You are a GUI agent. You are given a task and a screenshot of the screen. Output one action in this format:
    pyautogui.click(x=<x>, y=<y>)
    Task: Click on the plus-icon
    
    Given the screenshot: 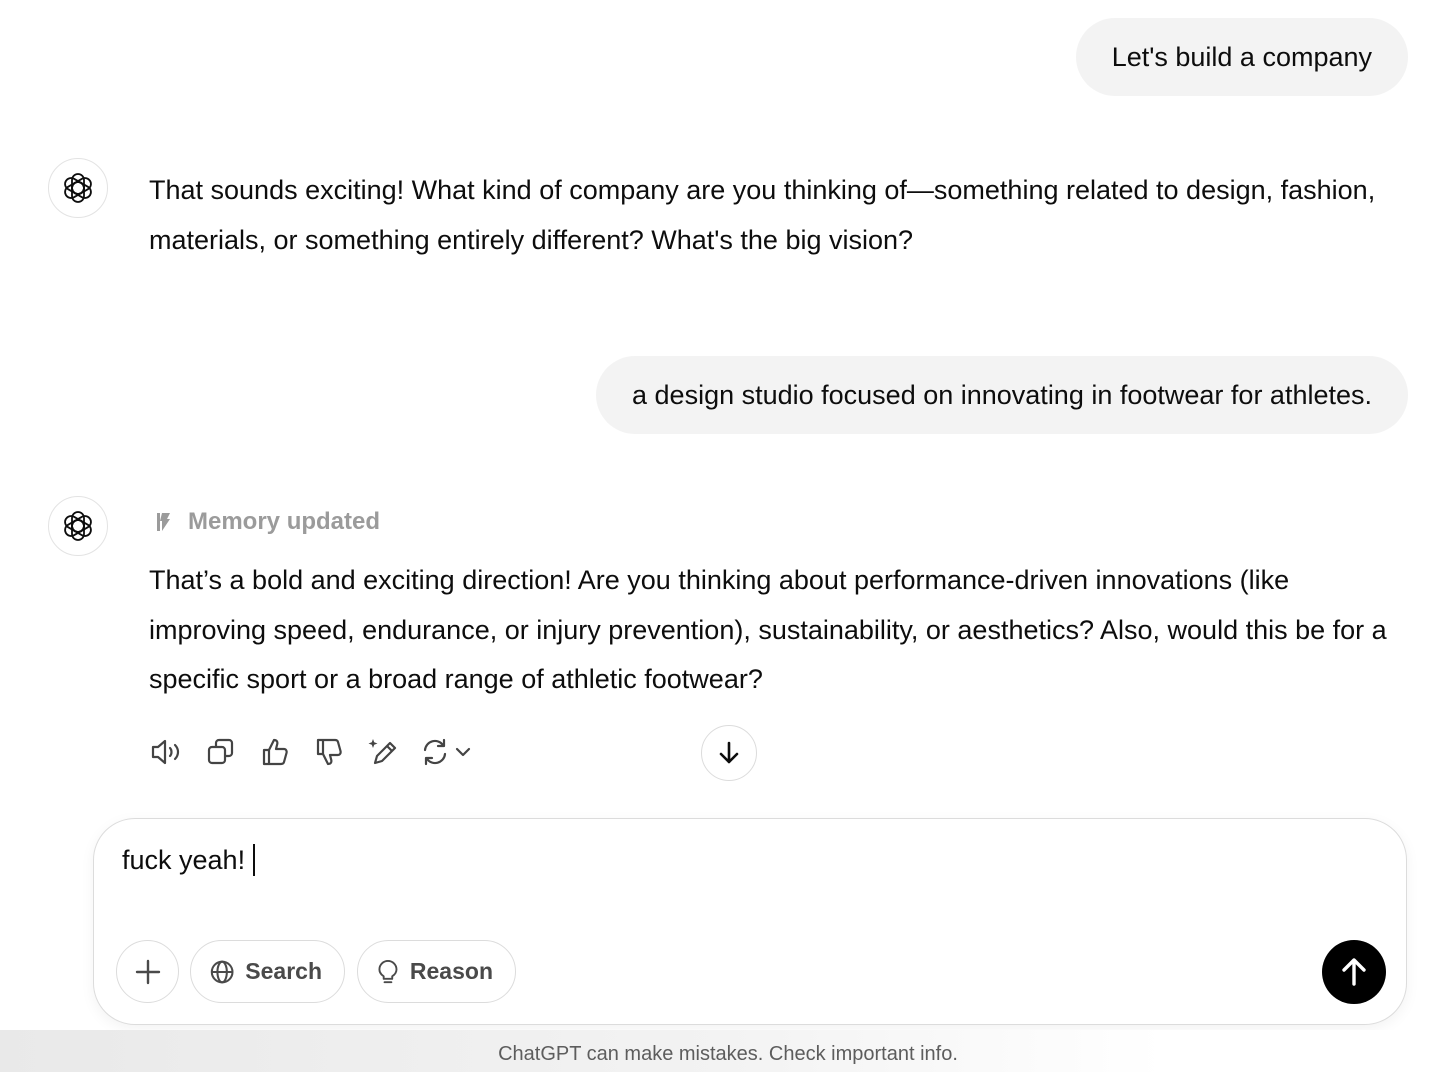 What is the action you would take?
    pyautogui.click(x=147, y=971)
    